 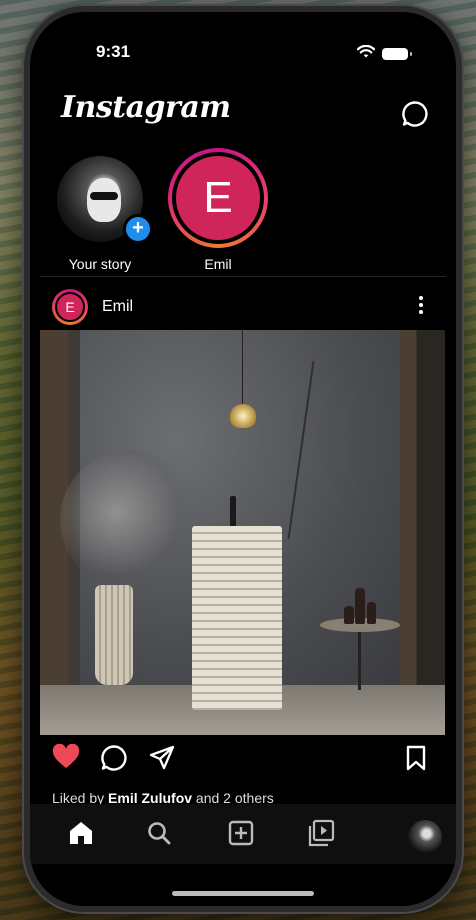 I want to click on stories-tray: + Your story E Emil, so click(x=243, y=213).